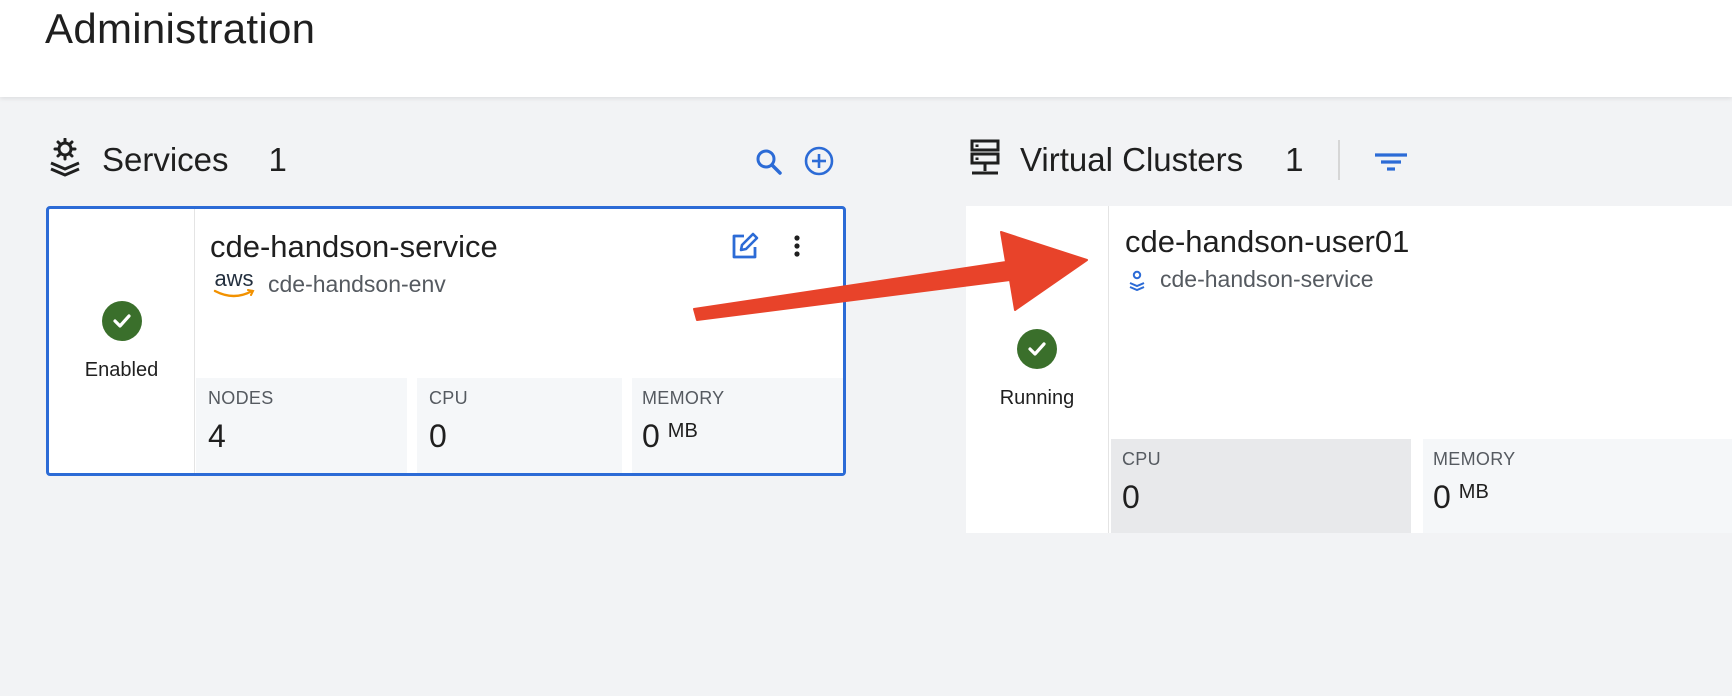 This screenshot has width=1732, height=696. What do you see at coordinates (357, 283) in the screenshot?
I see `environment-name: cde-handson-env` at bounding box center [357, 283].